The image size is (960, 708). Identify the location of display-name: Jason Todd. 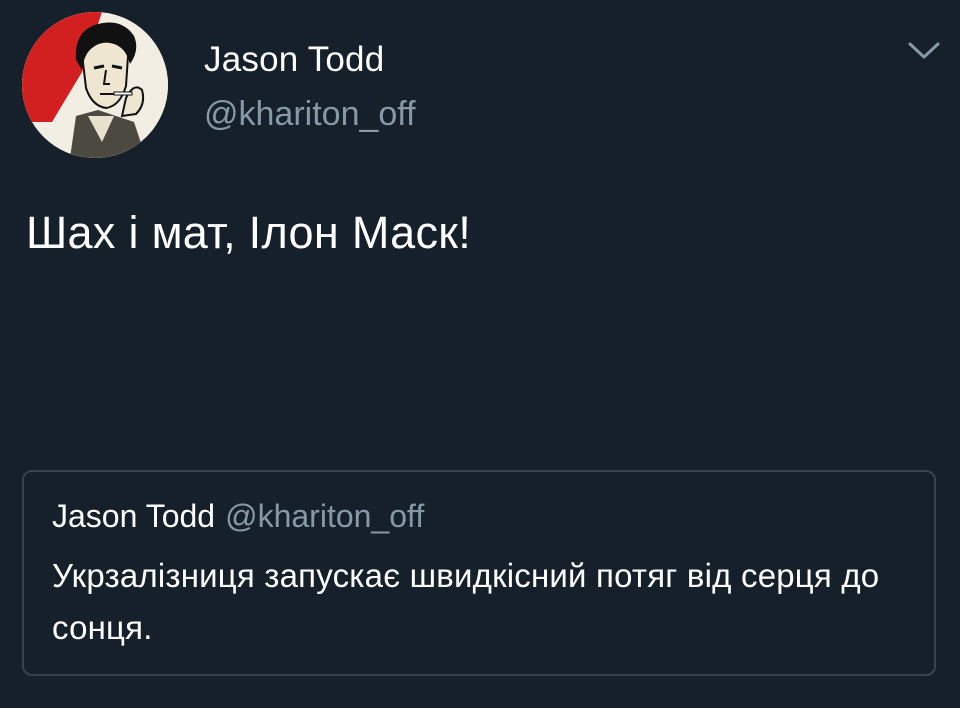
(310, 60).